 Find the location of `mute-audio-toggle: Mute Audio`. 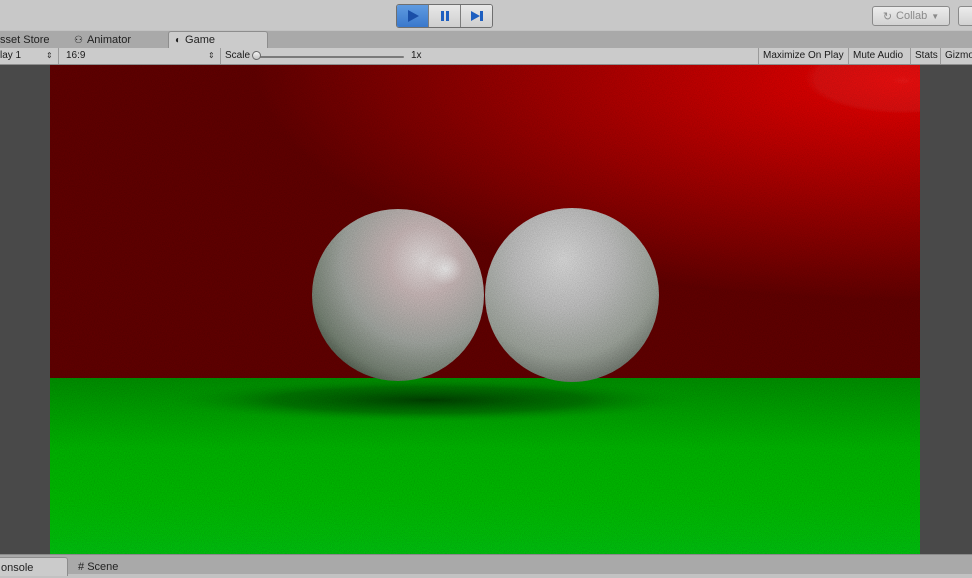

mute-audio-toggle: Mute Audio is located at coordinates (878, 56).